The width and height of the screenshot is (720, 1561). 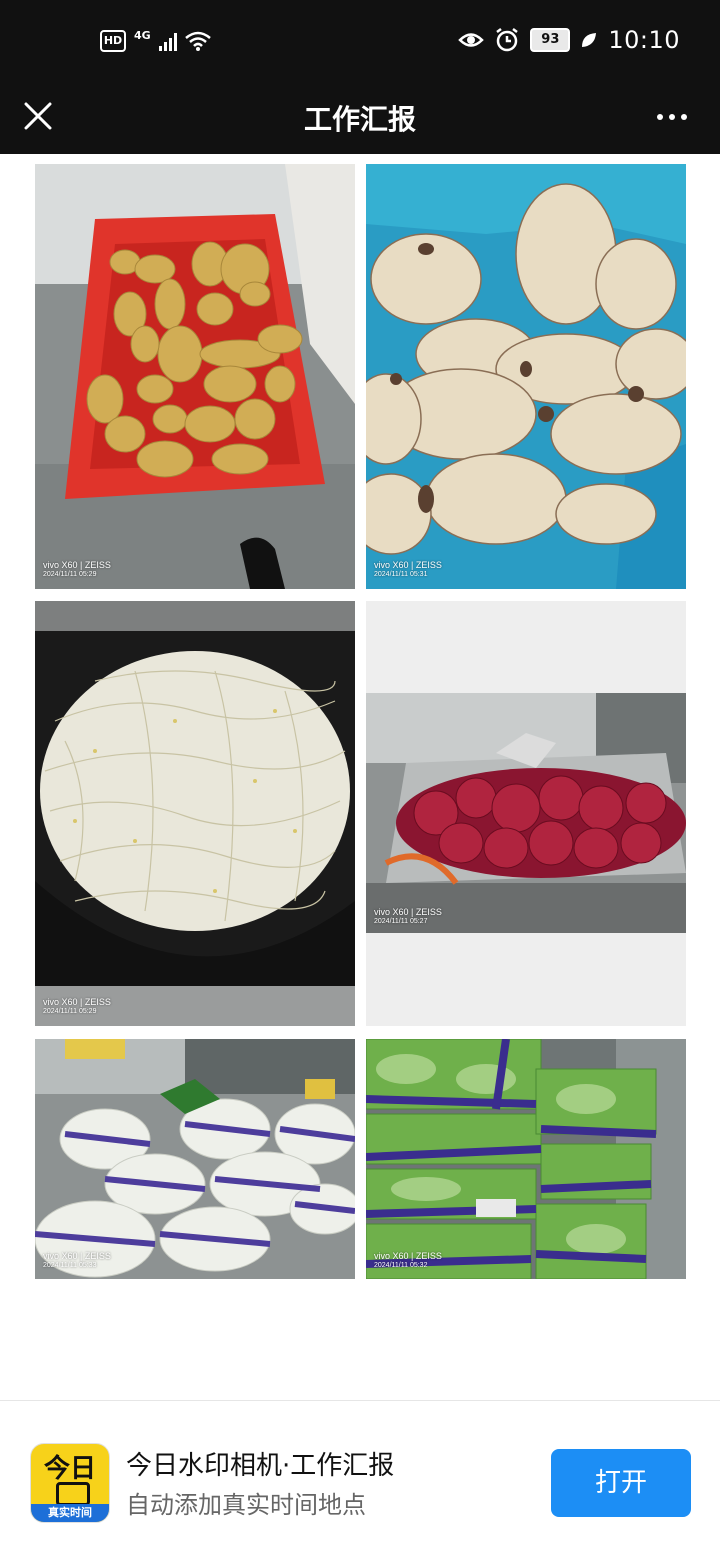 I want to click on logo-strip-text: 真实时间, so click(x=70, y=1513).